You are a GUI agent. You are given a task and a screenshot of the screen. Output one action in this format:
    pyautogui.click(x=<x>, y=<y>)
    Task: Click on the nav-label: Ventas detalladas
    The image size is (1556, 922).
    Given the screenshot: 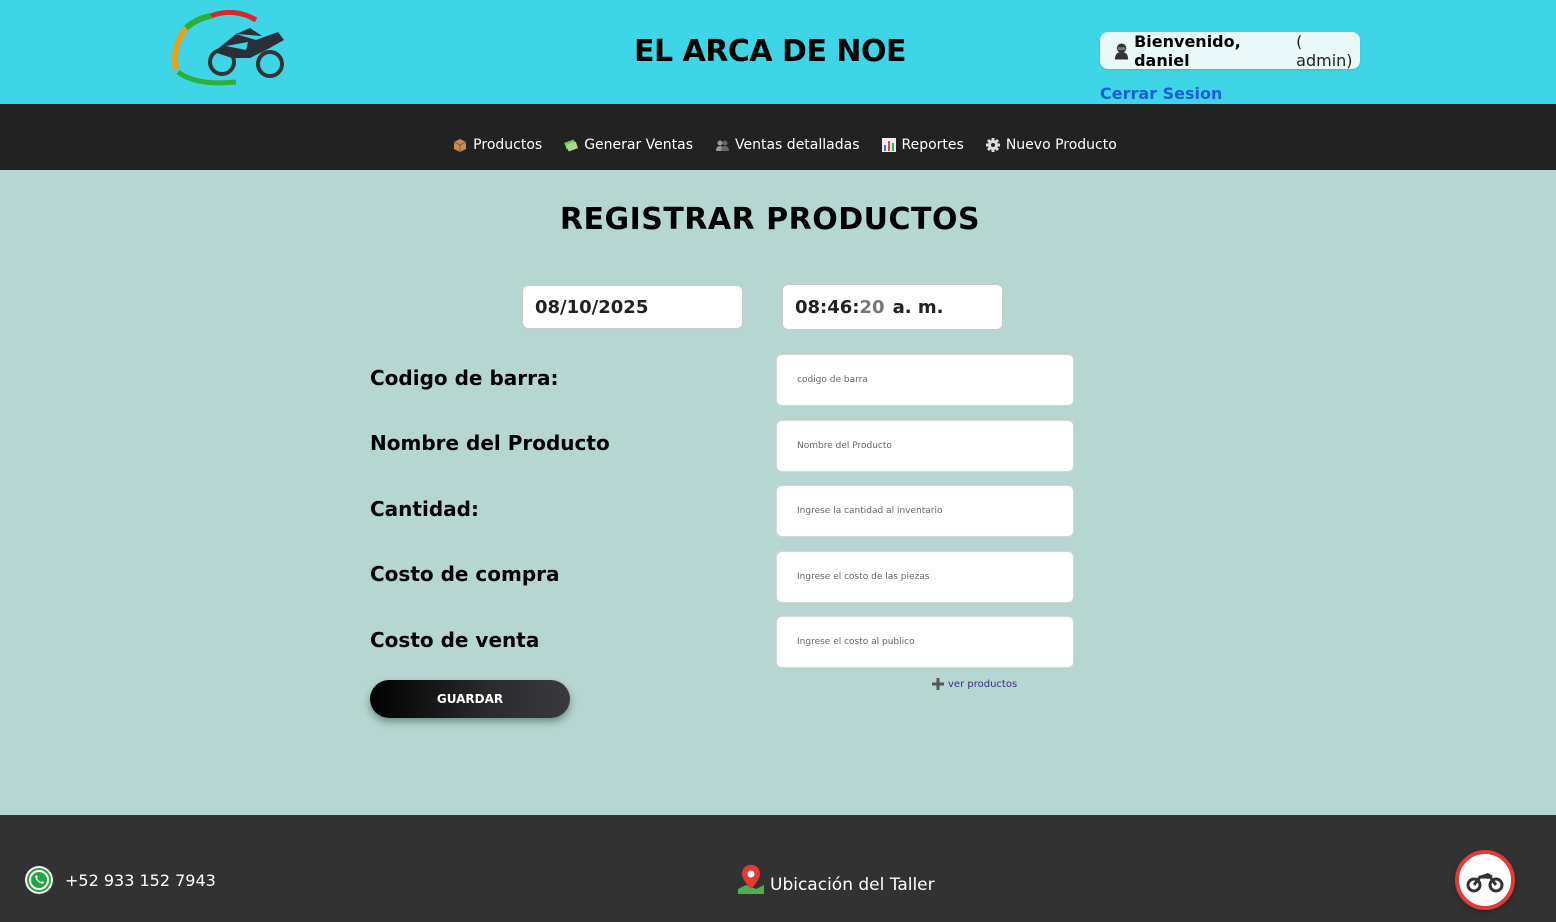 What is the action you would take?
    pyautogui.click(x=797, y=145)
    